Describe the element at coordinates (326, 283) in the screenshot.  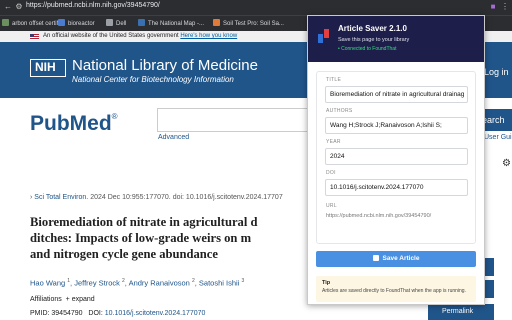
I see `tip-title: Tip` at that location.